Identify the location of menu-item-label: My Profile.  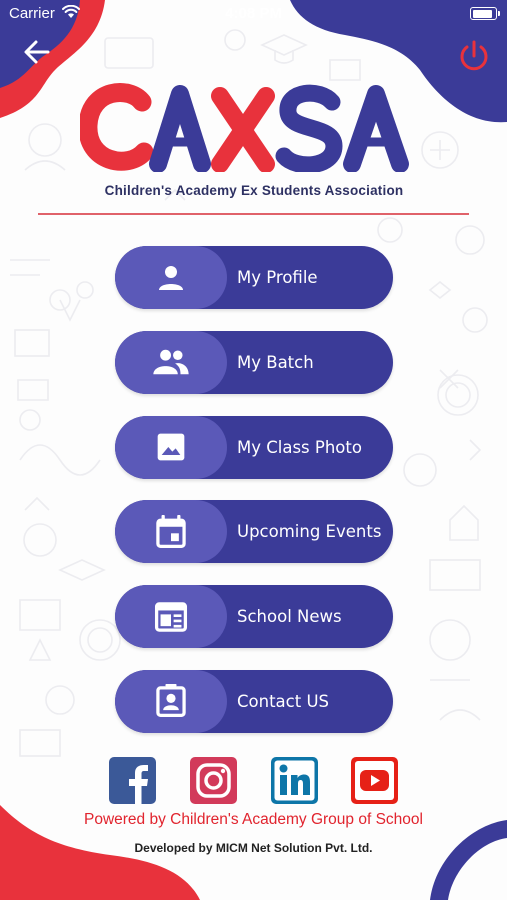
(277, 277).